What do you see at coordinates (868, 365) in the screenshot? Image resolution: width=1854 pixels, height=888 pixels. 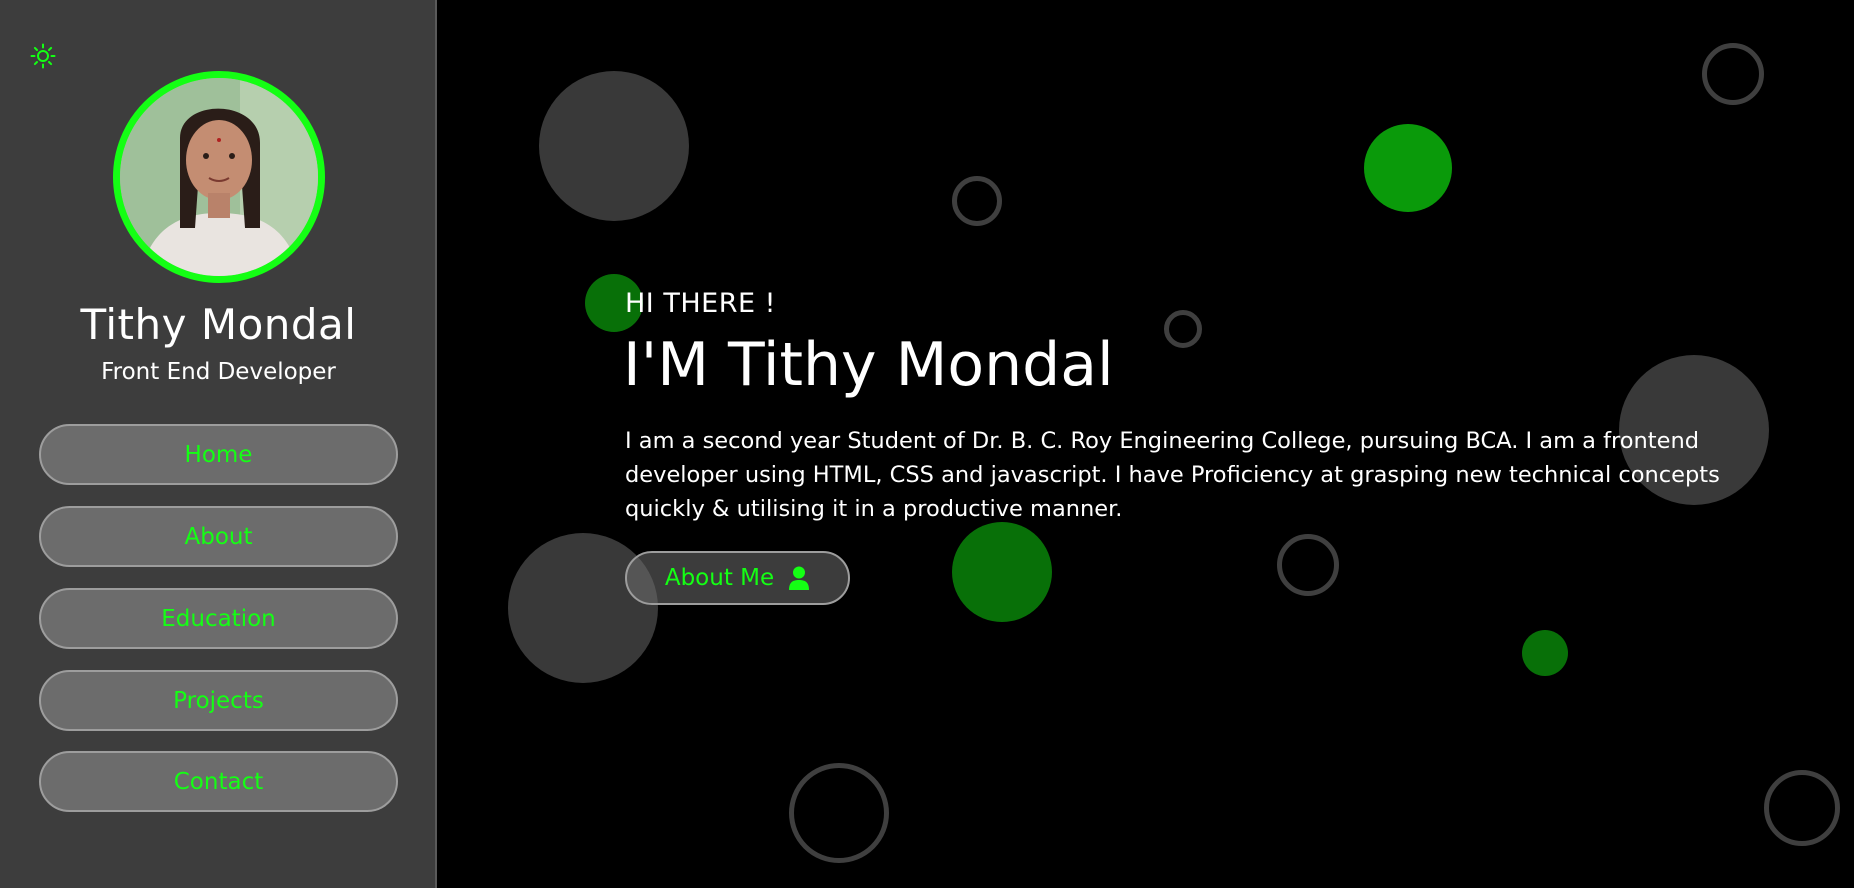 I see `hero-headline: I'M Tithy Mondal` at bounding box center [868, 365].